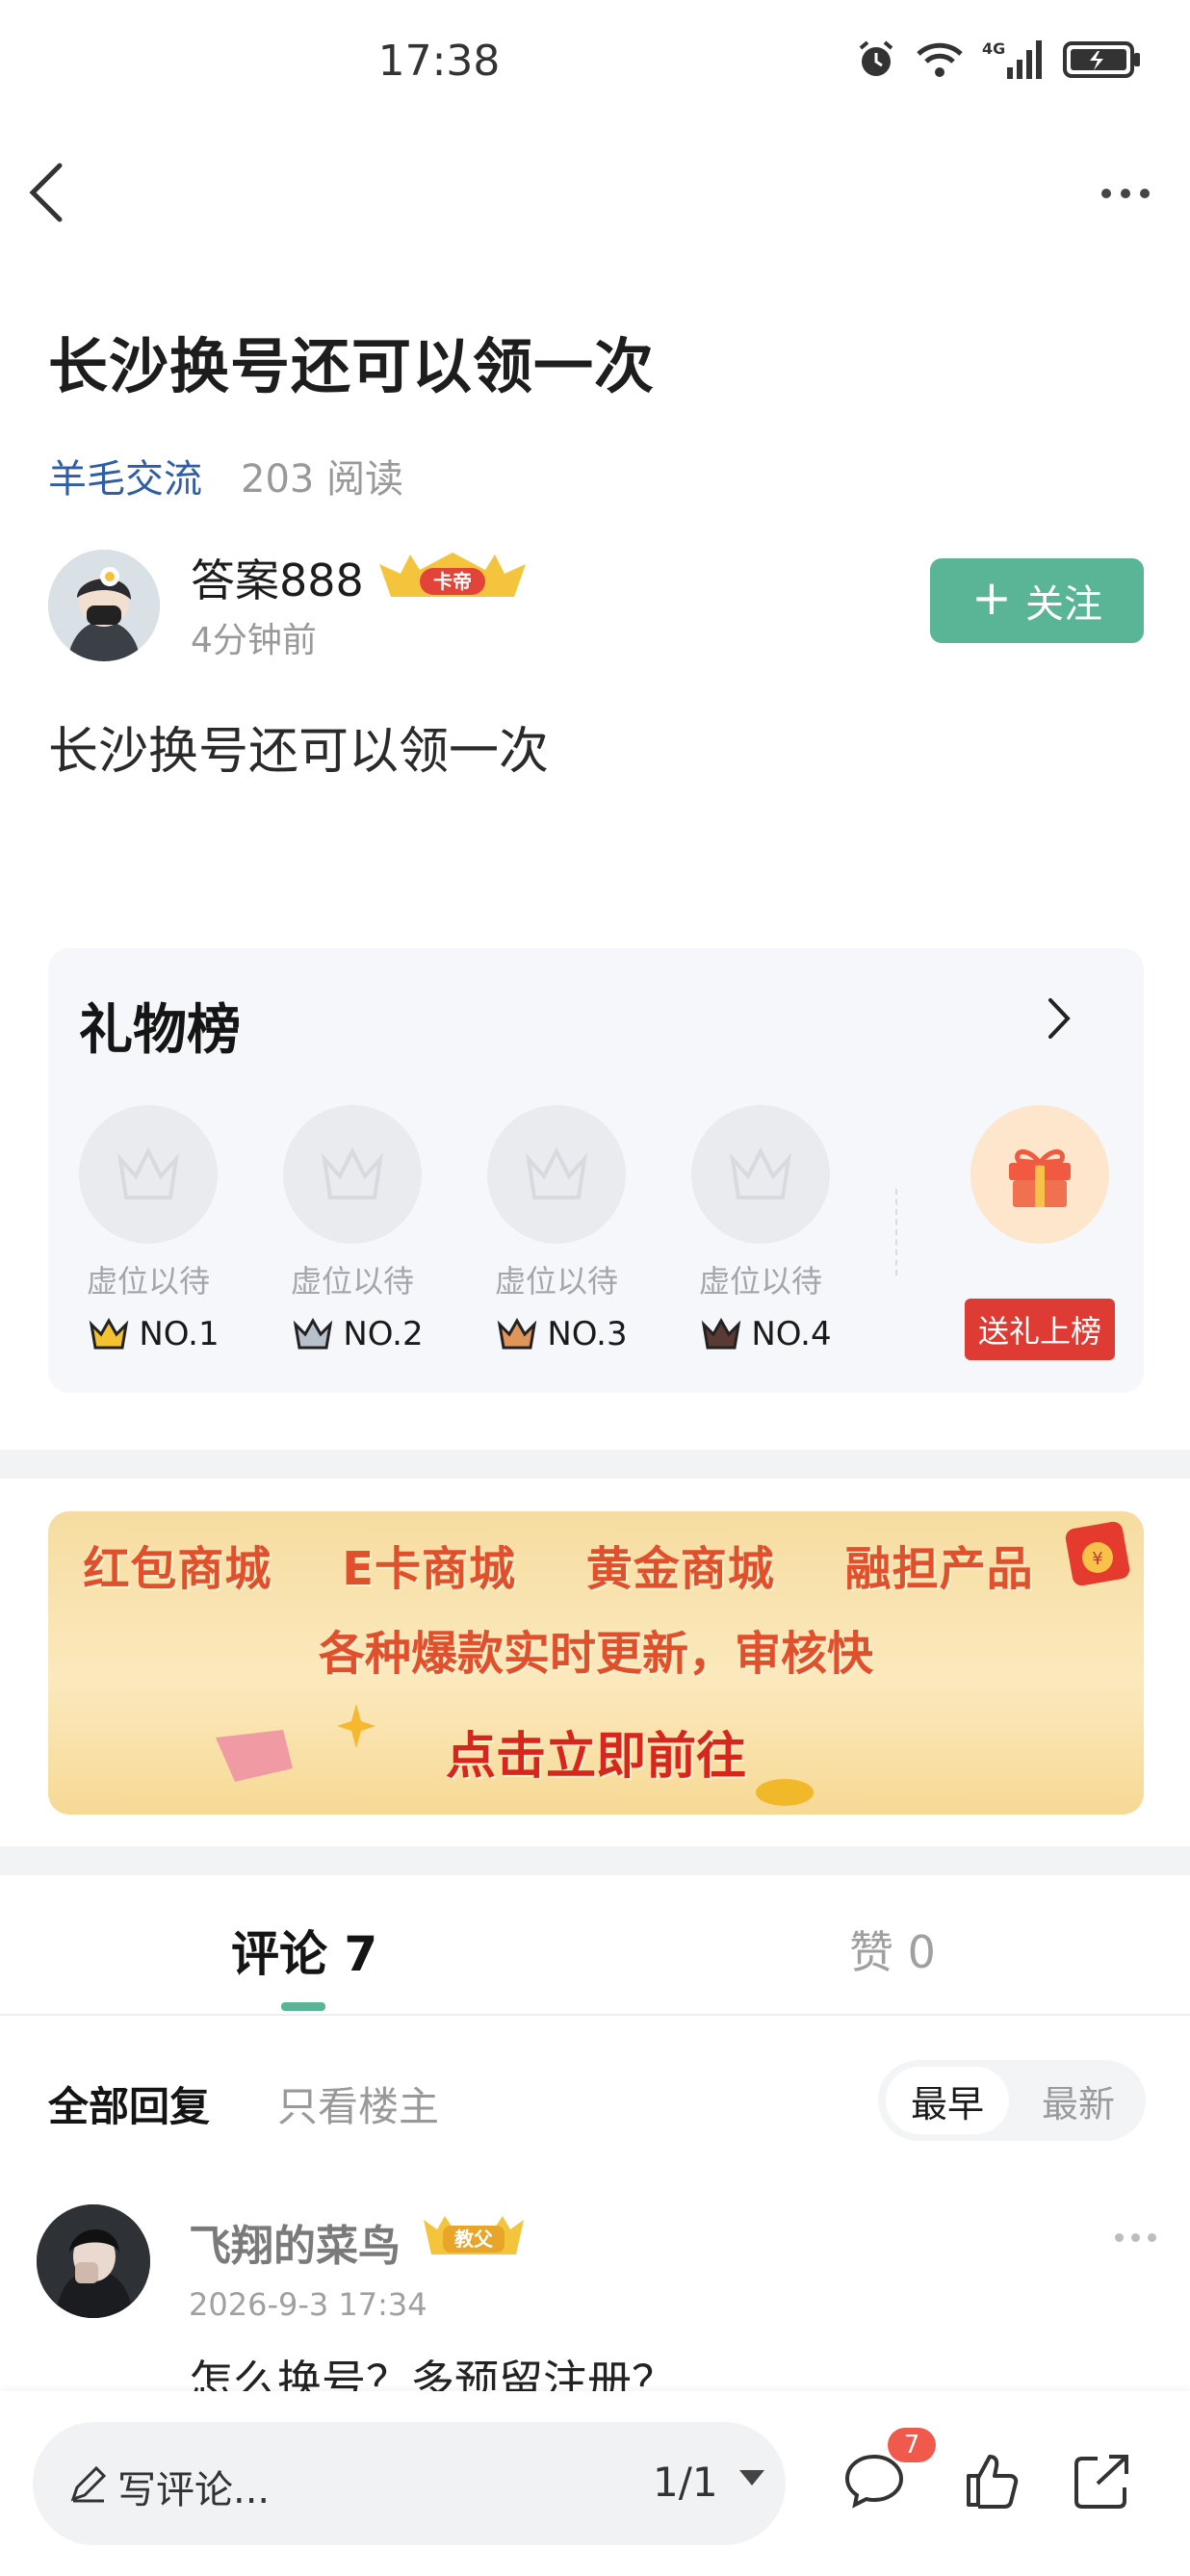 The height and width of the screenshot is (2576, 1190). Describe the element at coordinates (1102, 2482) in the screenshot. I see `share-icon` at that location.